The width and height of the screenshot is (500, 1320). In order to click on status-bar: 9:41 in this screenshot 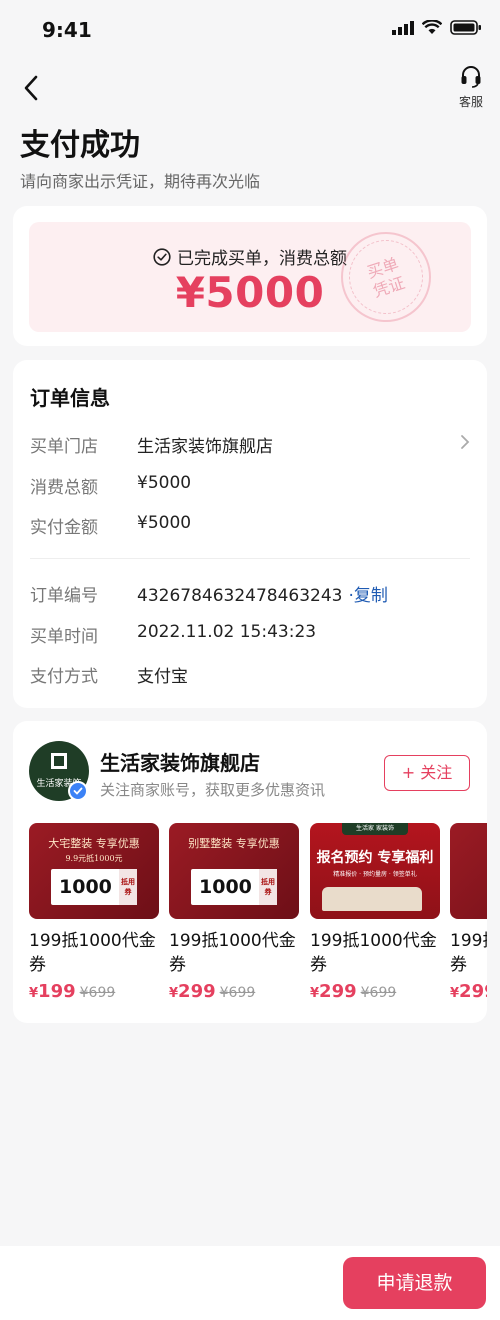, I will do `click(250, 29)`.